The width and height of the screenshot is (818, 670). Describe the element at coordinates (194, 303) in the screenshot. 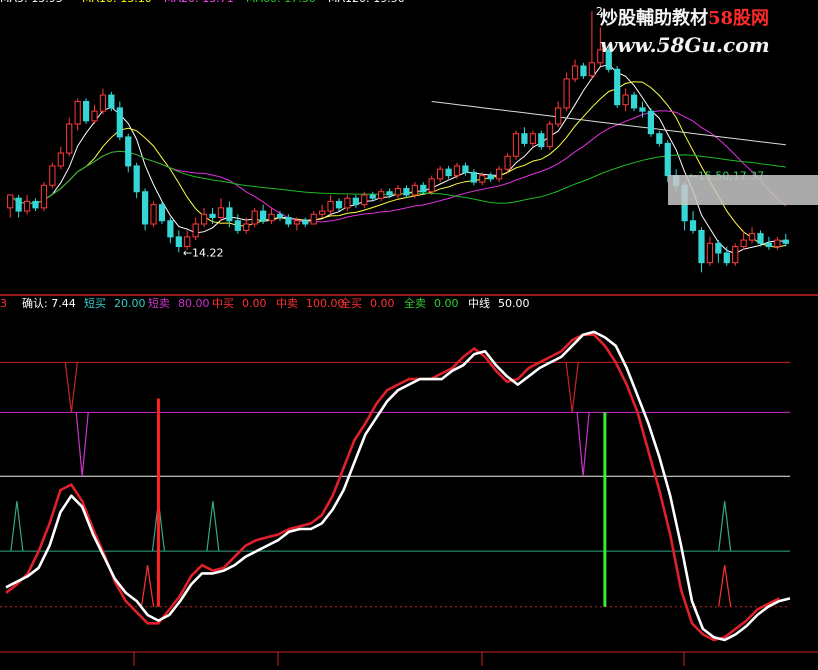

I see `indicator-legend-value: 80.00` at that location.